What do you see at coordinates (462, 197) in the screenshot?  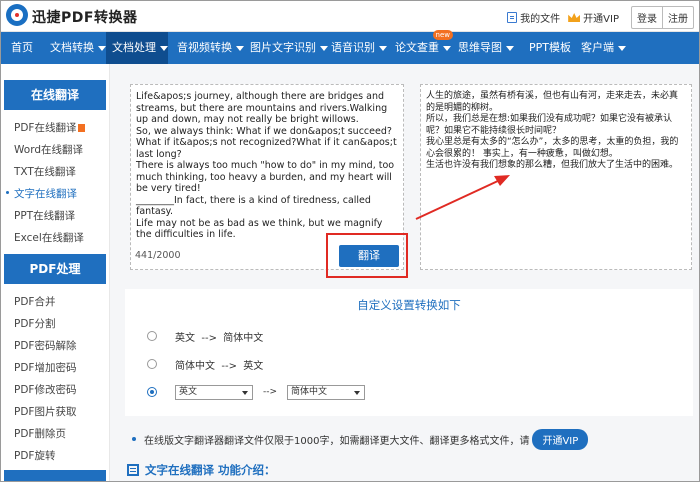 I see `annotation-arrow-icon` at bounding box center [462, 197].